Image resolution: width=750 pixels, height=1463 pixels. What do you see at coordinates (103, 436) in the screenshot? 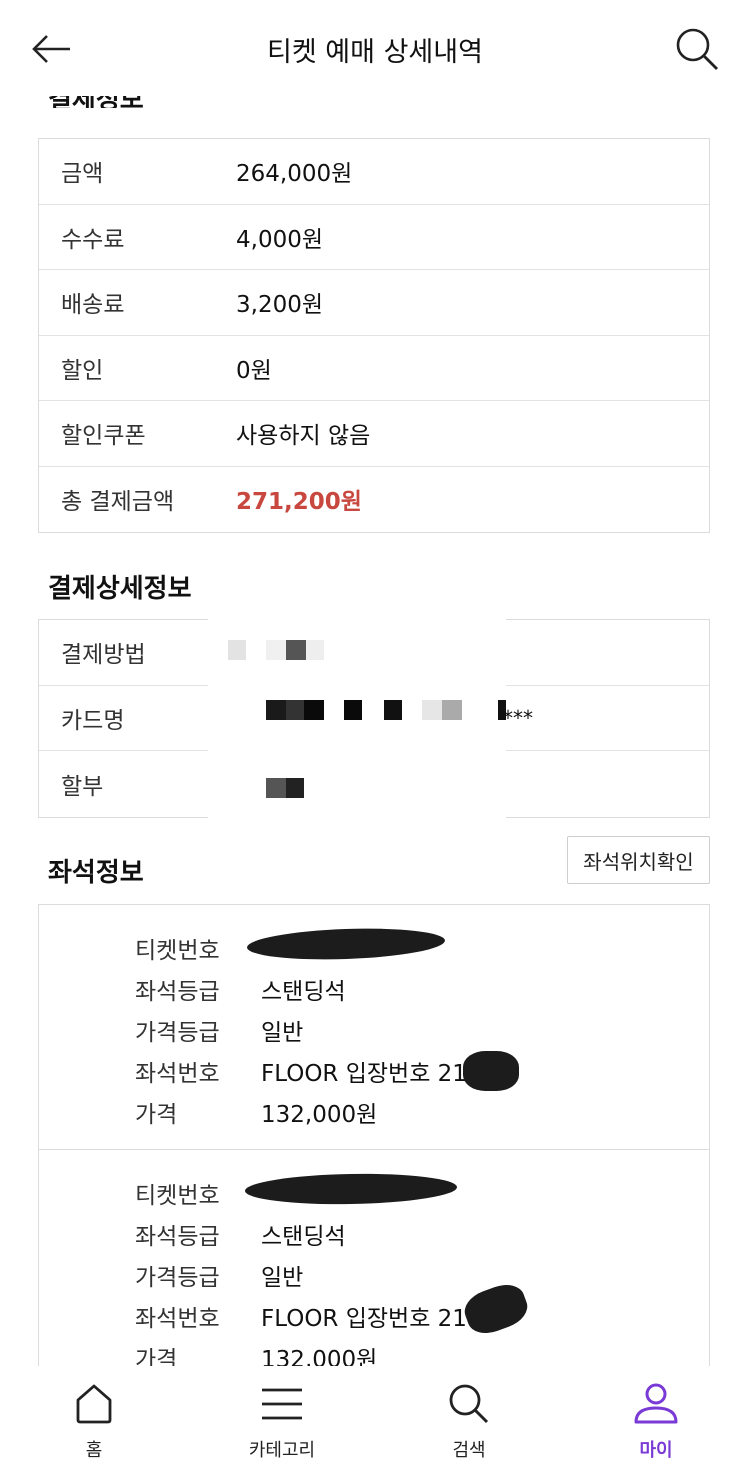
I see `row-label: 할인쿠폰` at bounding box center [103, 436].